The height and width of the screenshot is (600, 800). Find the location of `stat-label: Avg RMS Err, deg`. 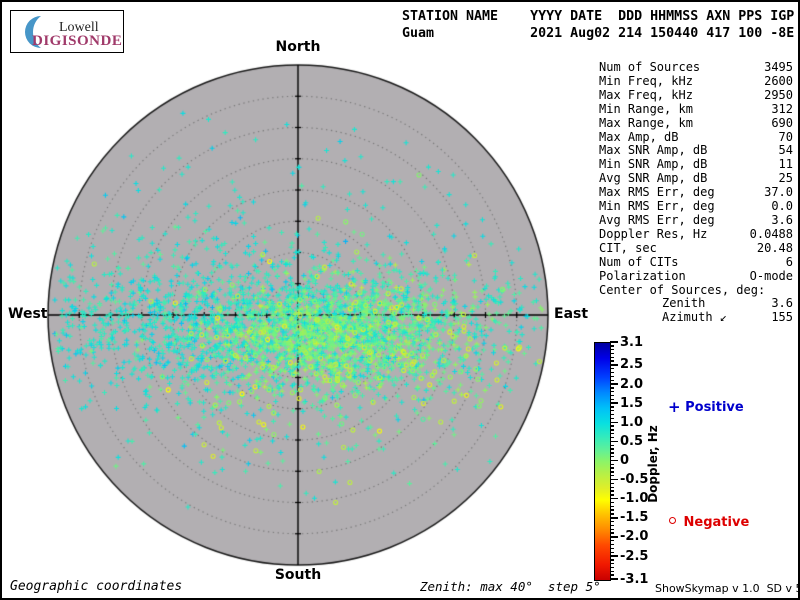

stat-label: Avg RMS Err, deg is located at coordinates (657, 219).